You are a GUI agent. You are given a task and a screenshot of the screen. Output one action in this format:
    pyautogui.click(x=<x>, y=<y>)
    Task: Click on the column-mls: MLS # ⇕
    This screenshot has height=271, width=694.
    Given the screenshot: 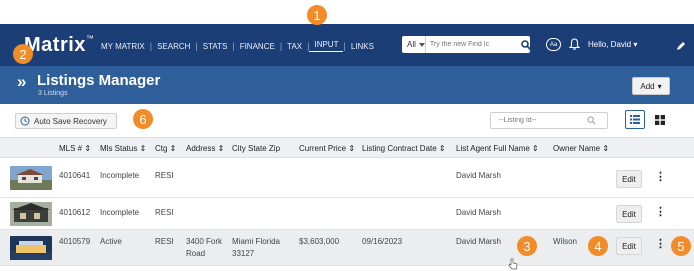 What is the action you would take?
    pyautogui.click(x=75, y=148)
    